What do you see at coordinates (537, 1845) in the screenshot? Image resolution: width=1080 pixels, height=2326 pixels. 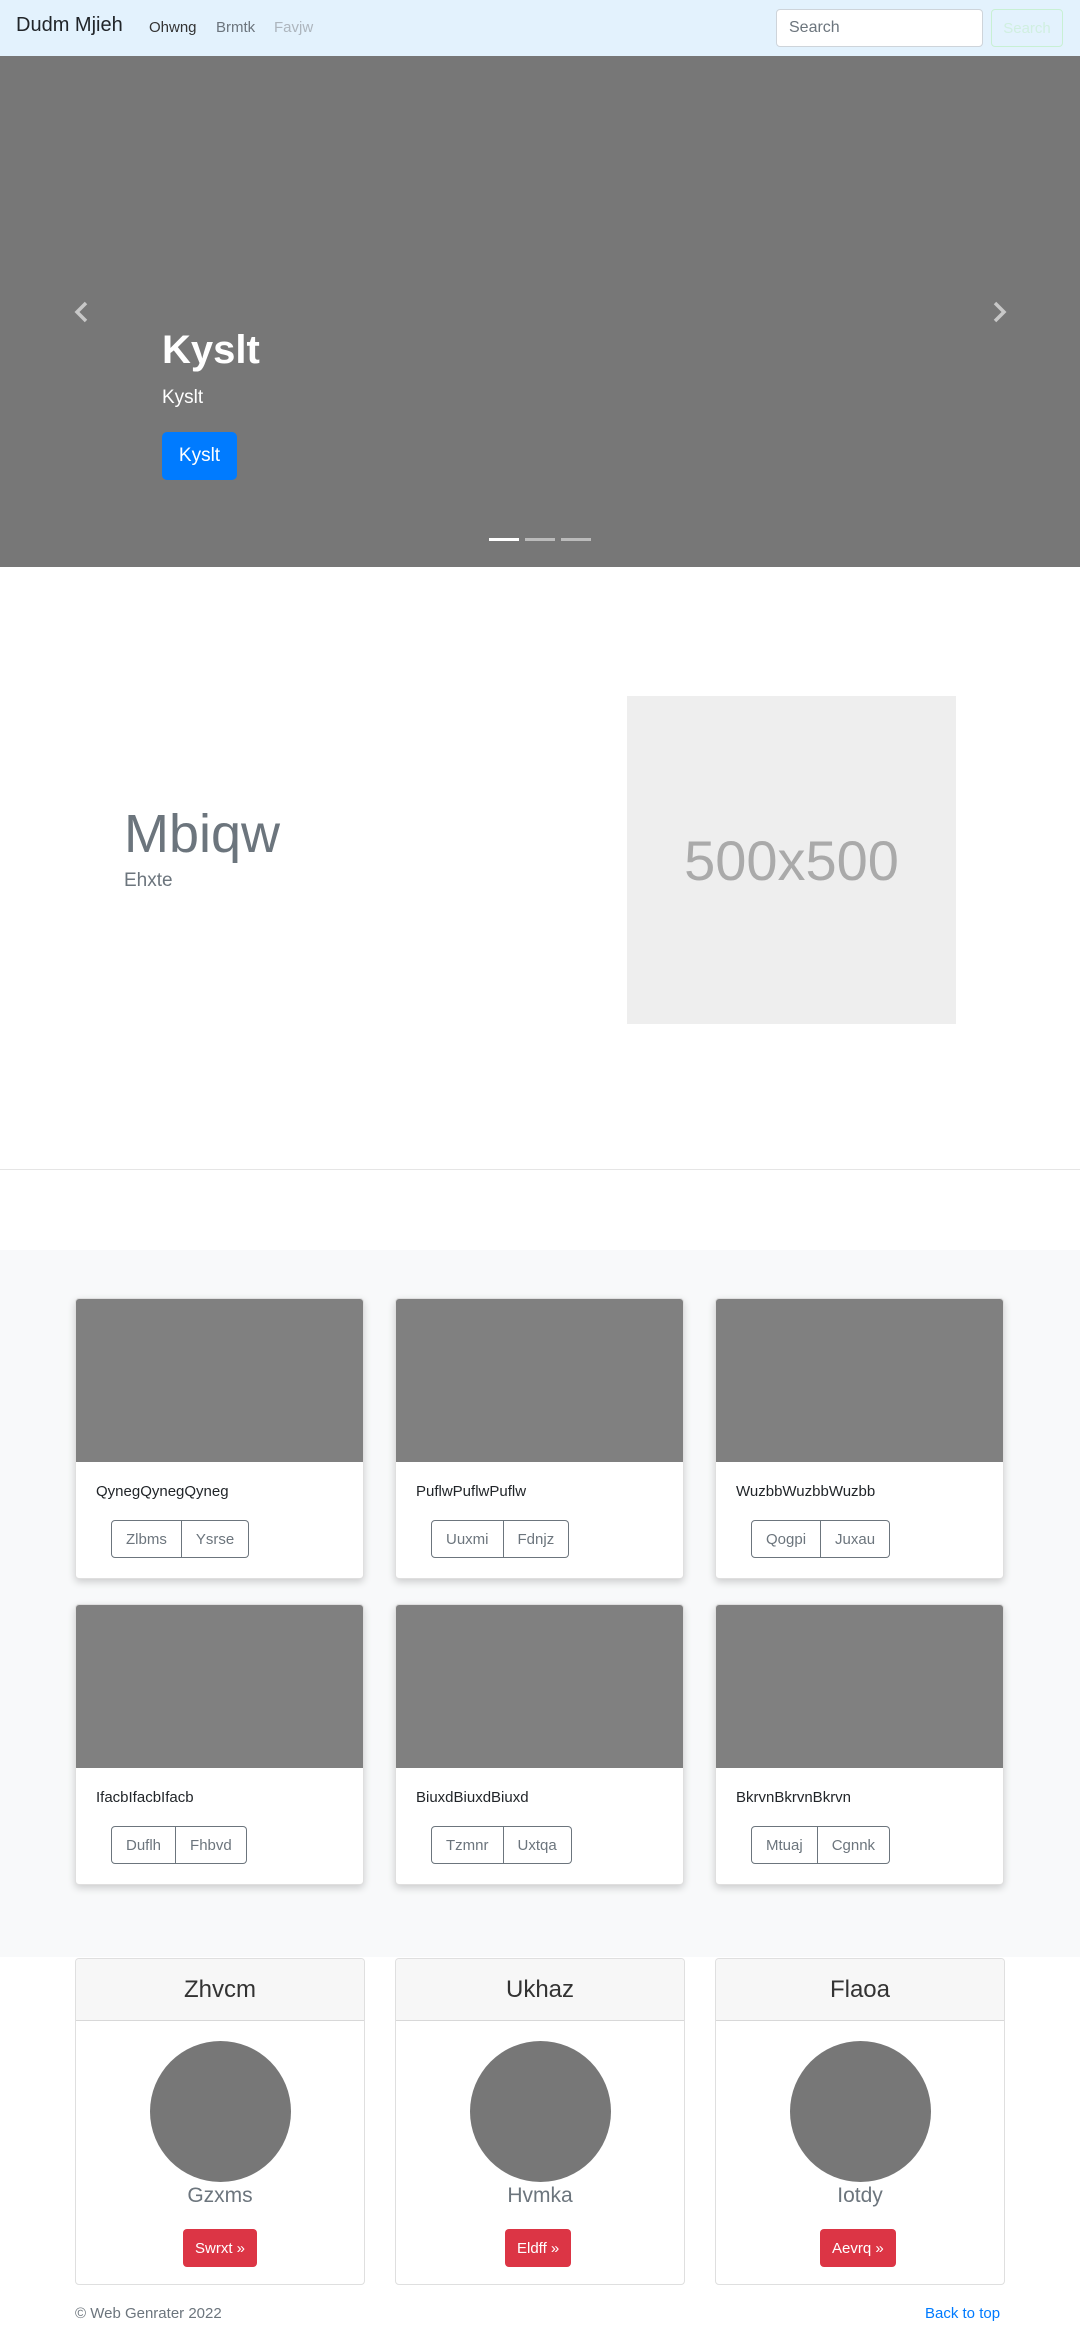 I see `card-edit-button: Uxtqa` at bounding box center [537, 1845].